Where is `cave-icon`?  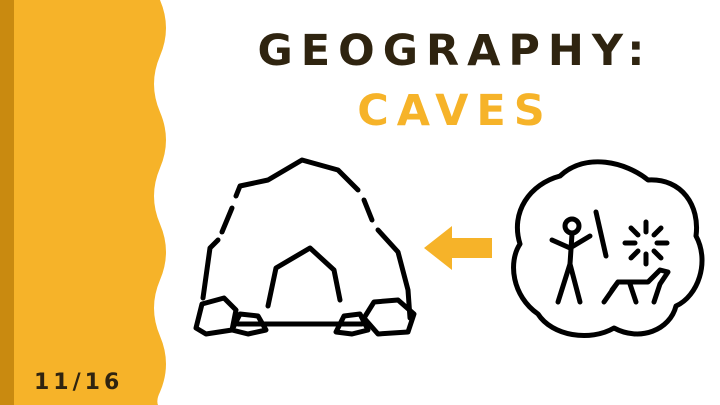 cave-icon is located at coordinates (305, 247).